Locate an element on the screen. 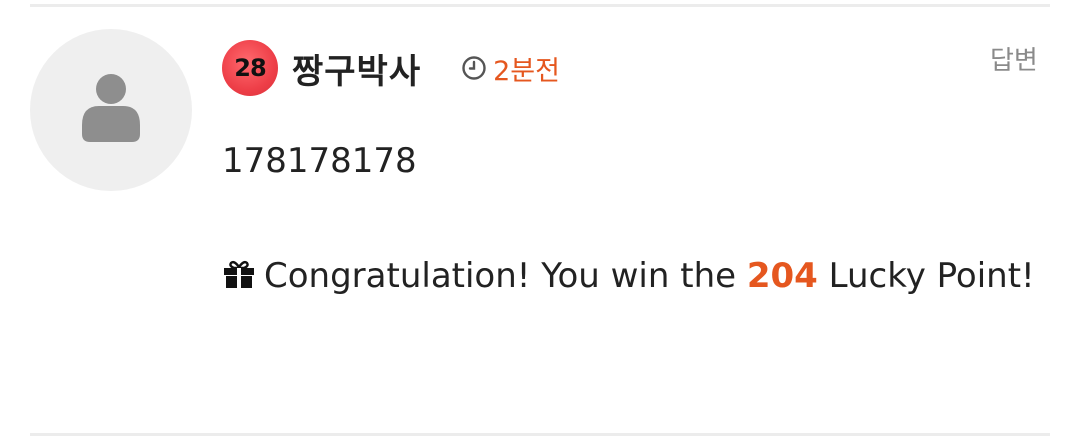 Image resolution: width=1080 pixels, height=443 pixels. comment-header: 28 짱구박사 2분전 is located at coordinates (391, 68).